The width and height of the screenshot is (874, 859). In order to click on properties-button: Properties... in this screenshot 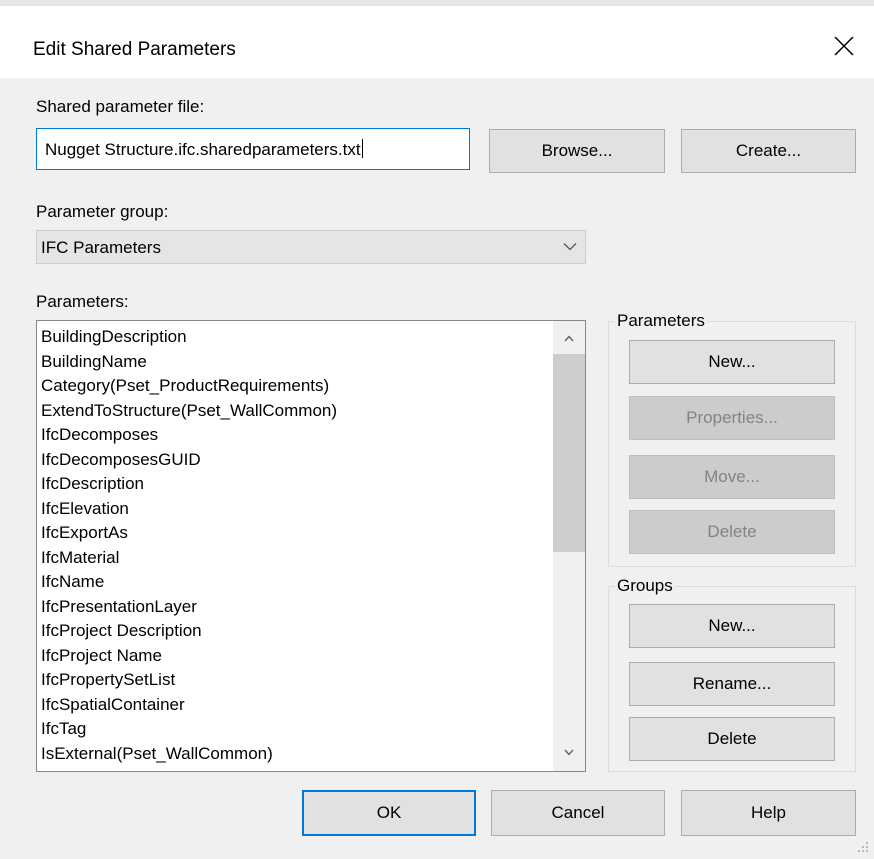, I will do `click(732, 418)`.